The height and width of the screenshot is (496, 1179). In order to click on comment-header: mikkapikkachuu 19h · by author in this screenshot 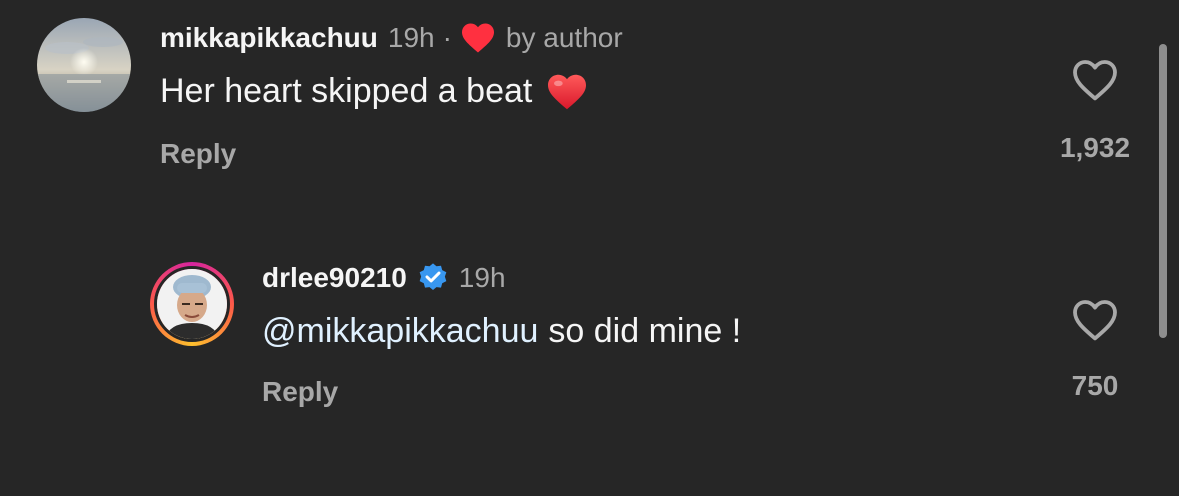, I will do `click(391, 38)`.